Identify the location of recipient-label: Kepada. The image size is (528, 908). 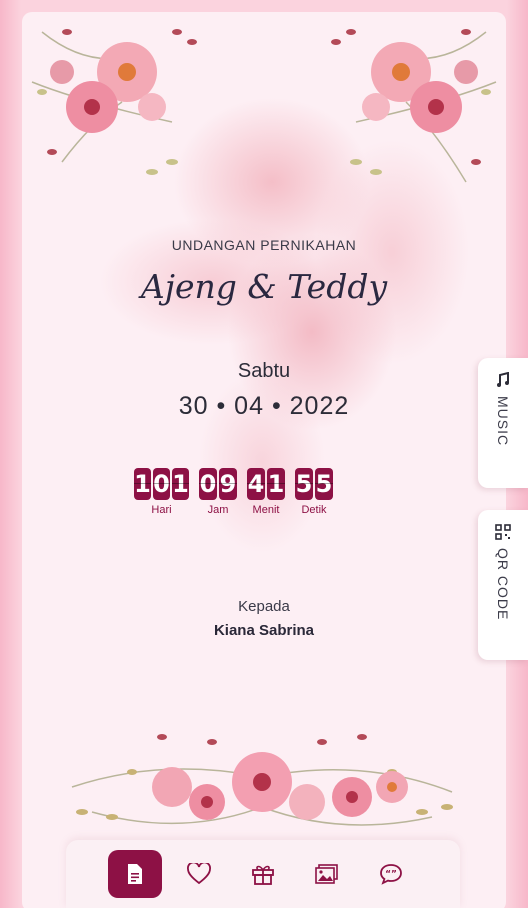
(264, 606).